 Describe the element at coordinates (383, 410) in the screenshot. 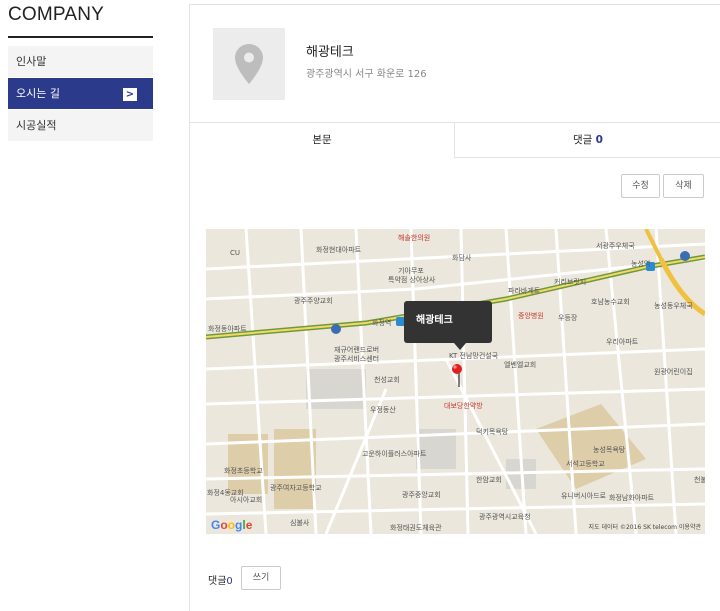

I see `map-place-label: 우정동산` at that location.